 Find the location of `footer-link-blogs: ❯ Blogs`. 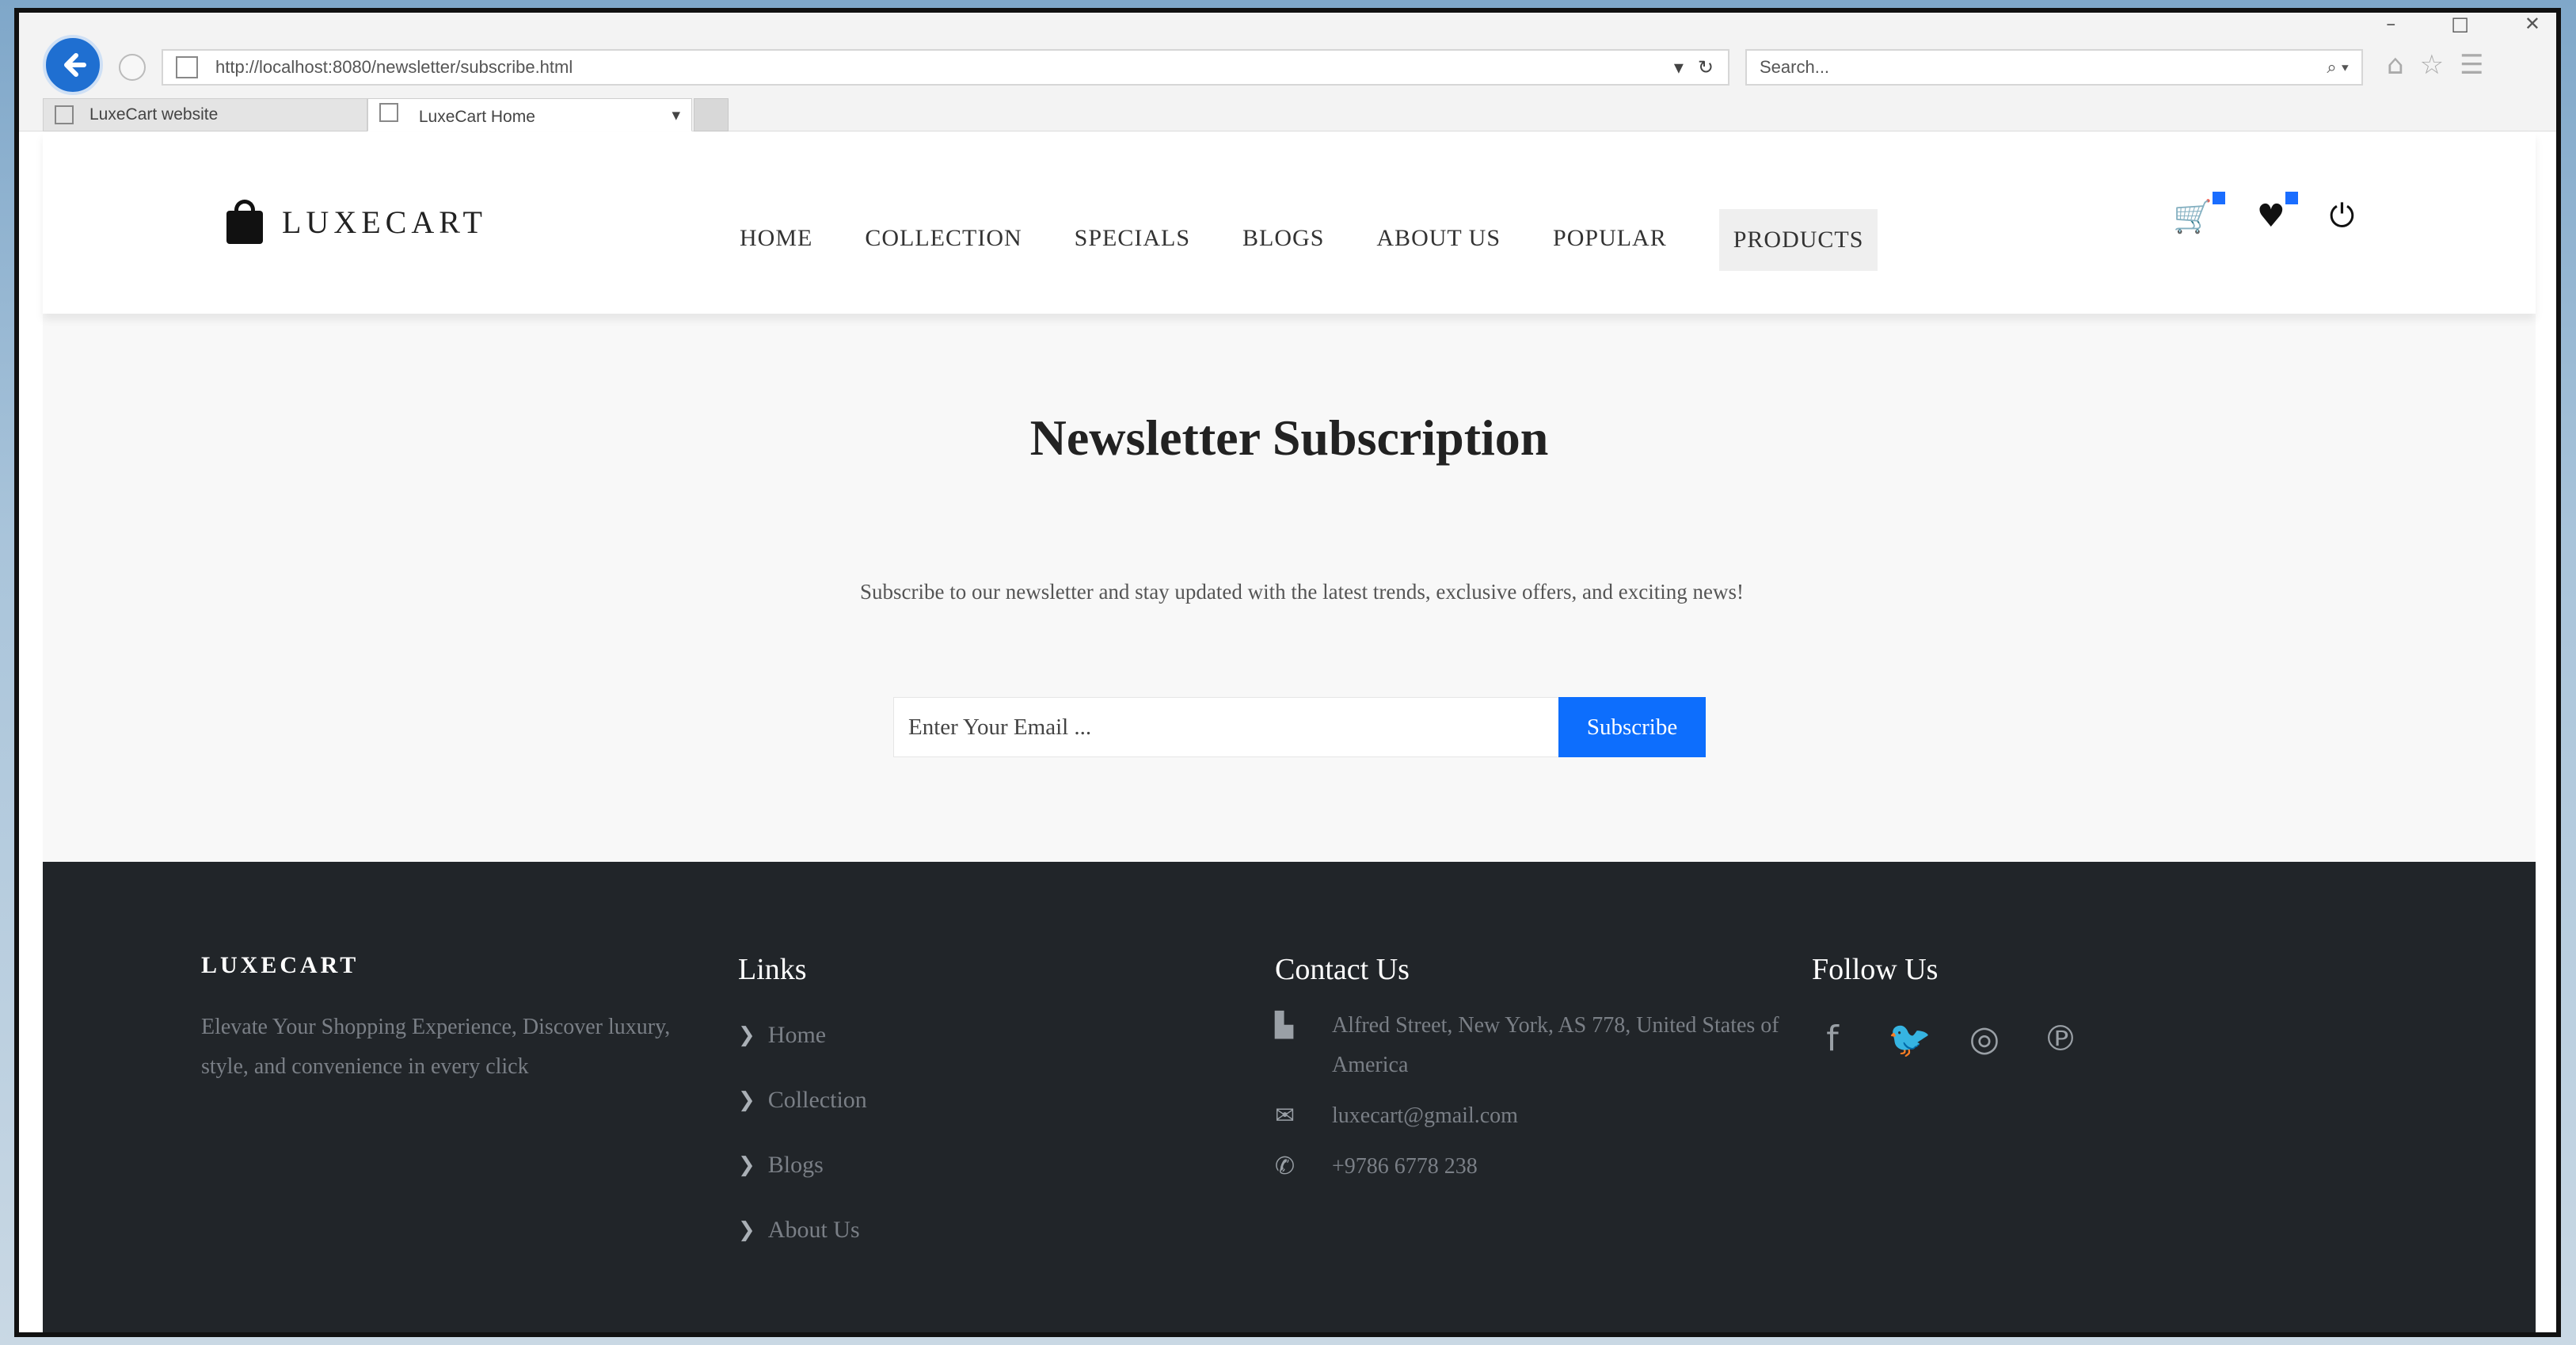

footer-link-blogs: ❯ Blogs is located at coordinates (975, 1165).